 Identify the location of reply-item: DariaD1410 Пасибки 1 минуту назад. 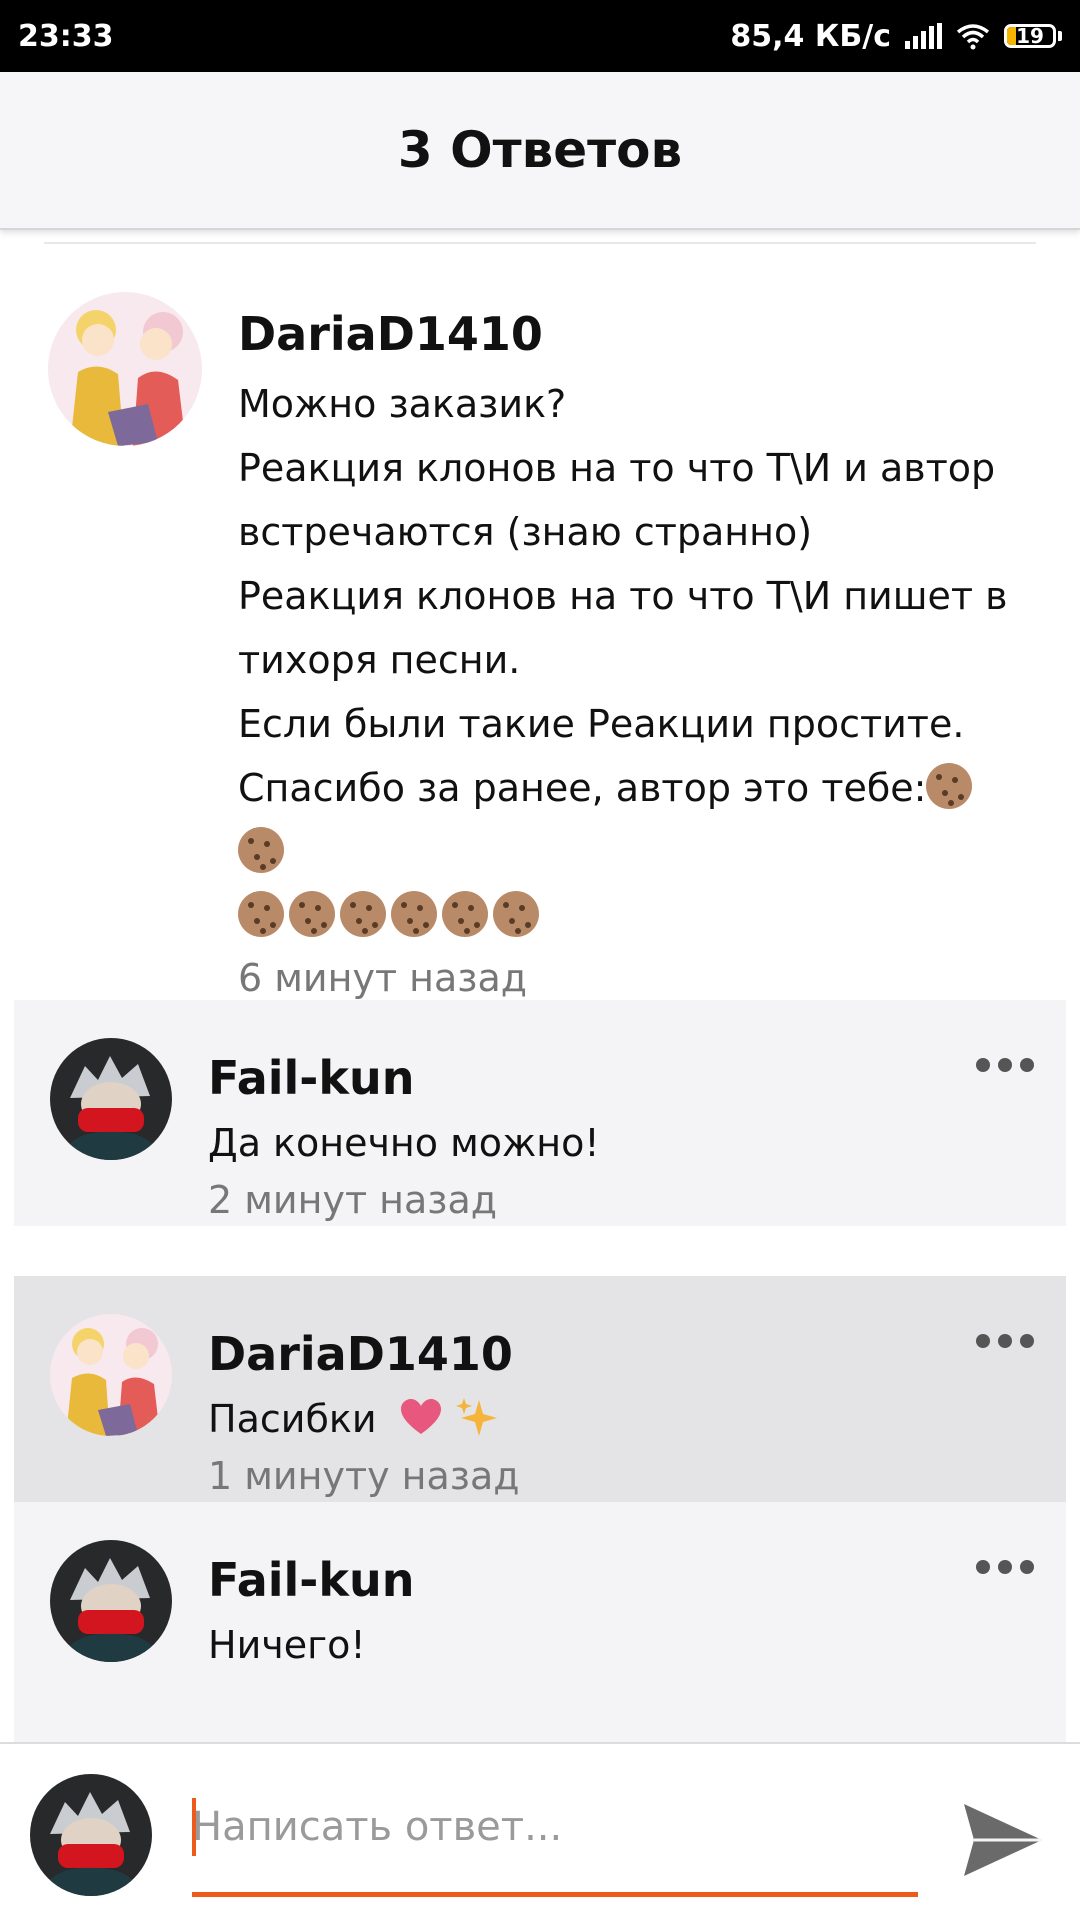
(540, 1389).